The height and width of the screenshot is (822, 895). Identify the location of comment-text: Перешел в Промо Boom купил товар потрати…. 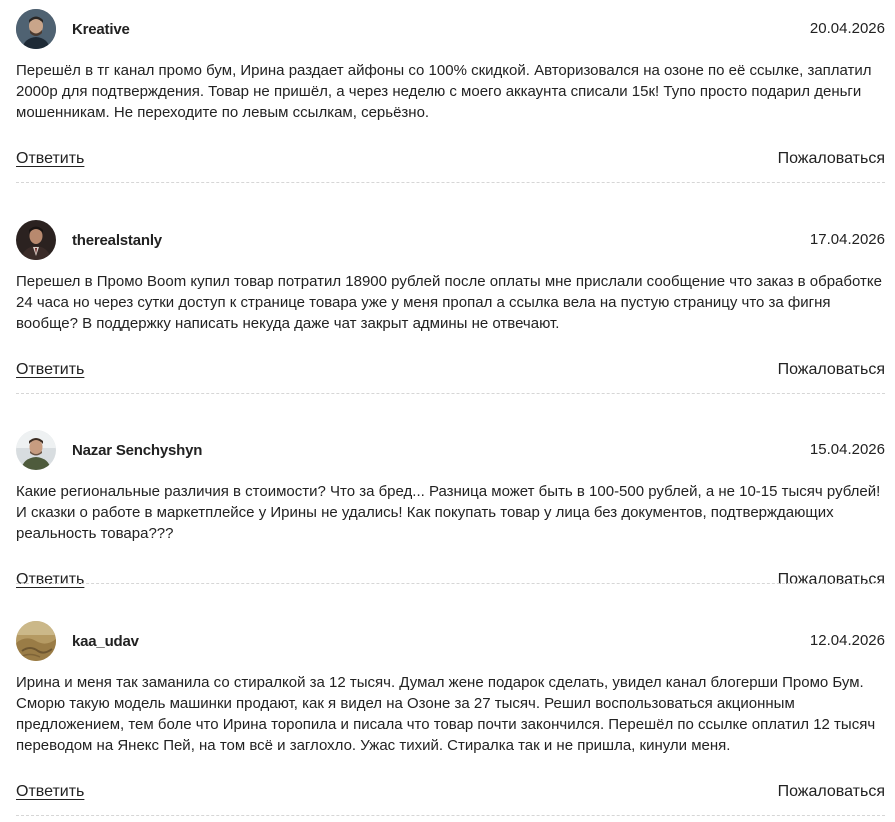
(449, 302).